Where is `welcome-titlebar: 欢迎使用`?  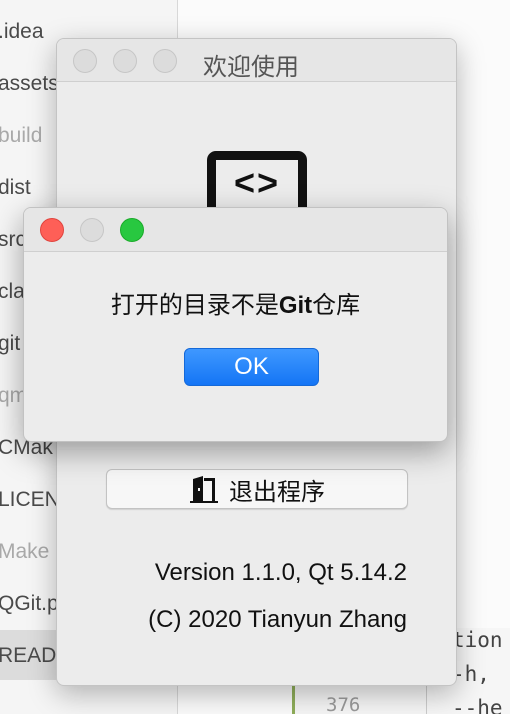 welcome-titlebar: 欢迎使用 is located at coordinates (256, 60).